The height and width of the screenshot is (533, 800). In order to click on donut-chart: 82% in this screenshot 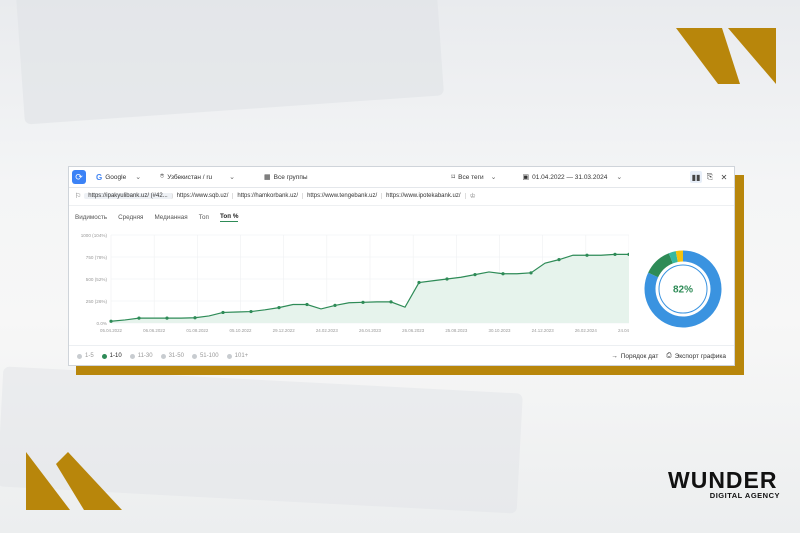, I will do `click(683, 289)`.